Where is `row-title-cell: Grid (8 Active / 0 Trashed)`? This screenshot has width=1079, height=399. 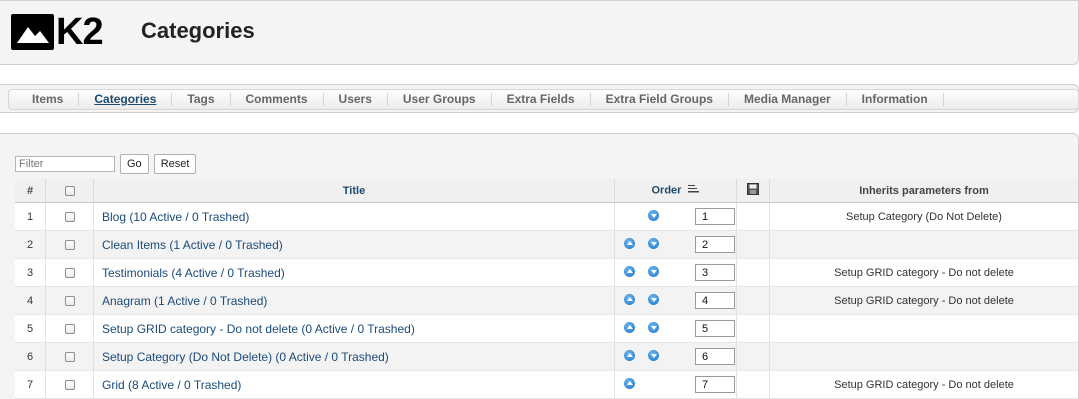
row-title-cell: Grid (8 Active / 0 Trashed) is located at coordinates (354, 385).